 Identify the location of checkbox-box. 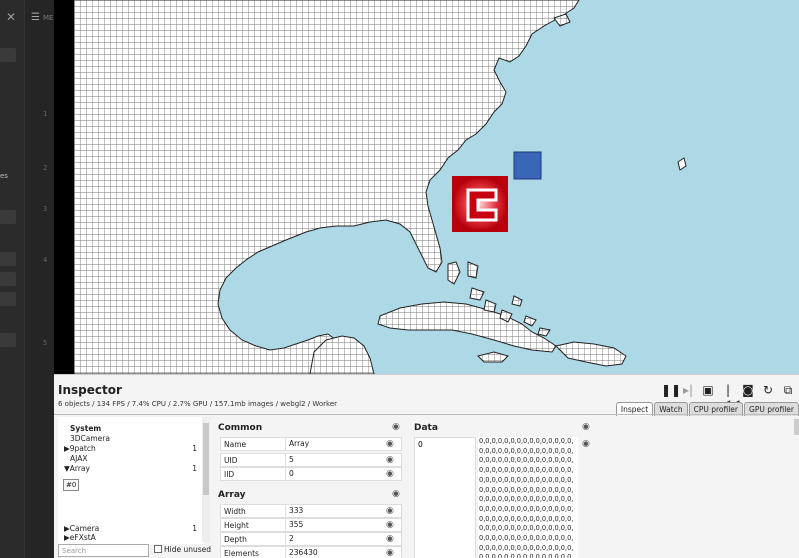
(158, 549).